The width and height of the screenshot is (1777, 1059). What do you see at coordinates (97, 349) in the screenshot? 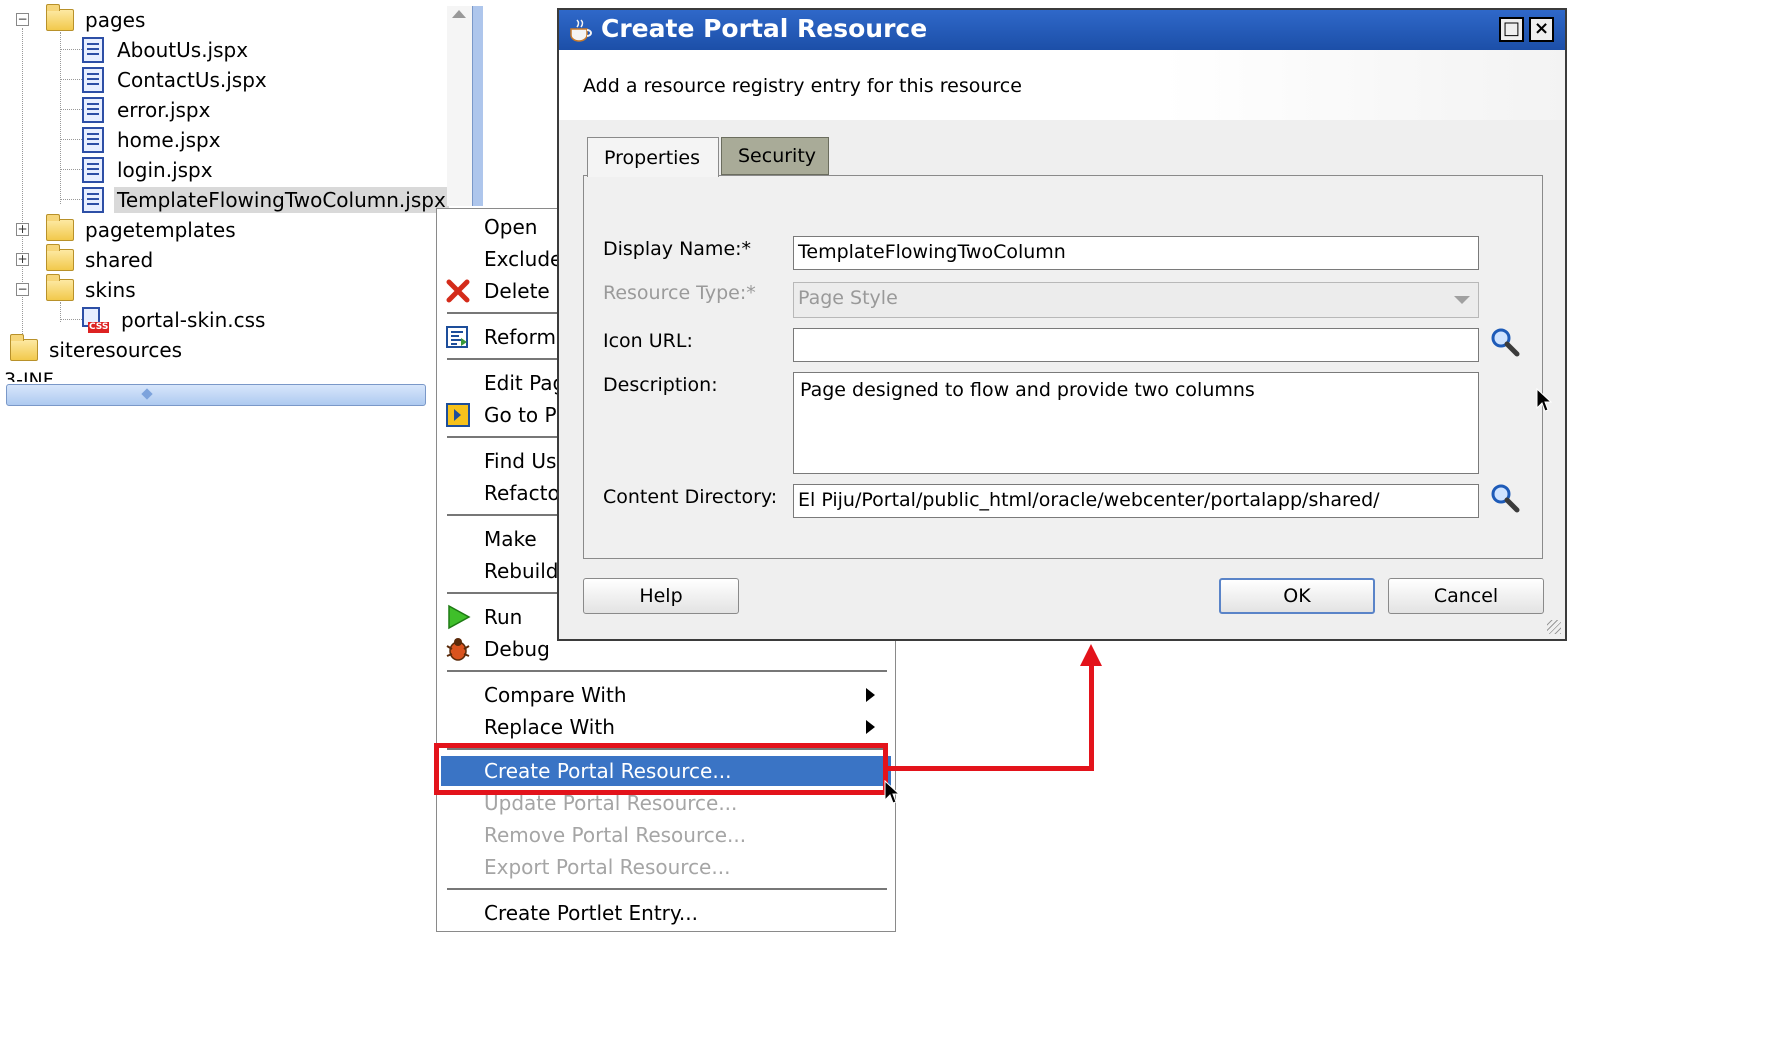
I see `tree-item-siteresources: siteresources` at bounding box center [97, 349].